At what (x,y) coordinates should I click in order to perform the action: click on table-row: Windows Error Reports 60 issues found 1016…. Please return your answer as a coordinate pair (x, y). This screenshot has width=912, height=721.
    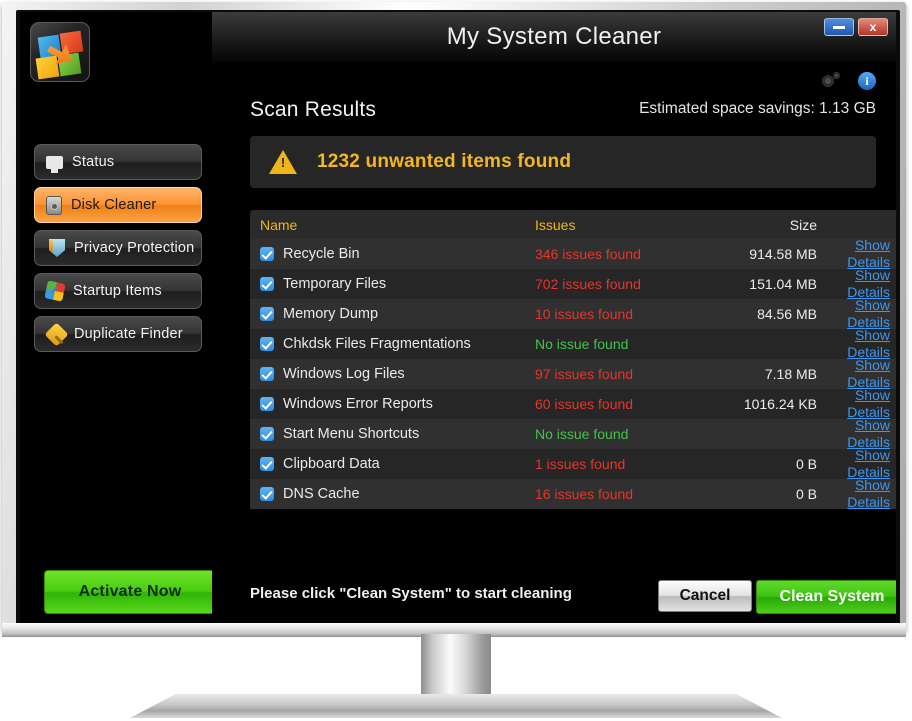
    Looking at the image, I should click on (573, 404).